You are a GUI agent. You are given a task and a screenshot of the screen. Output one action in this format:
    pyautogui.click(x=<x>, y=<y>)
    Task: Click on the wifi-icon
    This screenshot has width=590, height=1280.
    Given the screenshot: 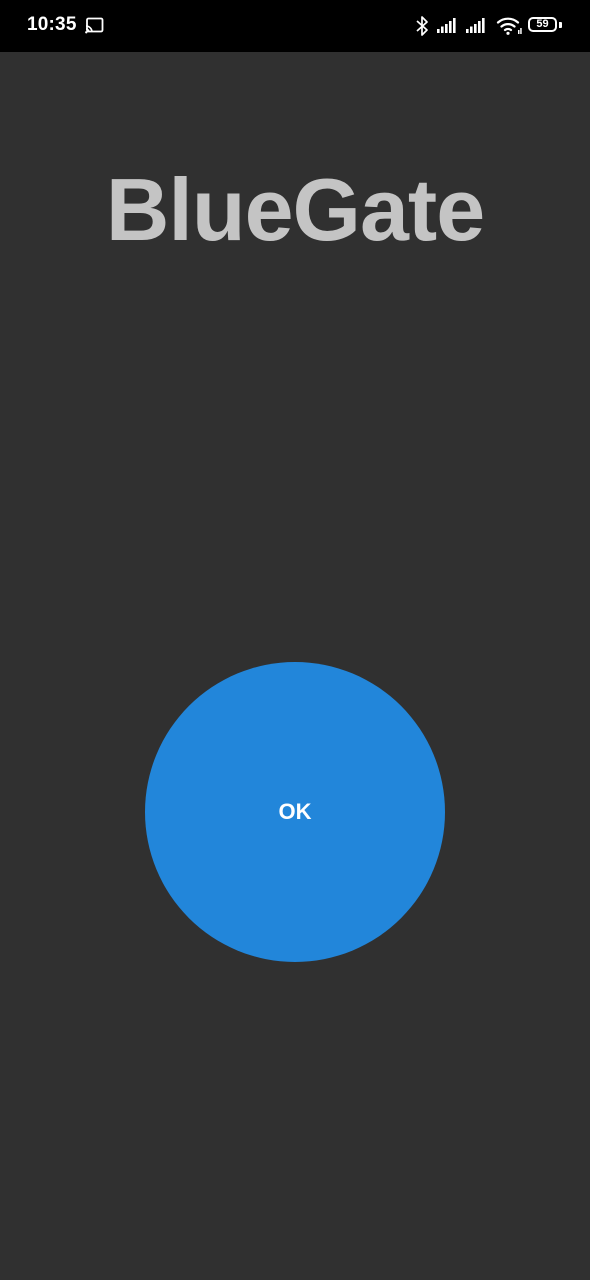 What is the action you would take?
    pyautogui.click(x=509, y=26)
    